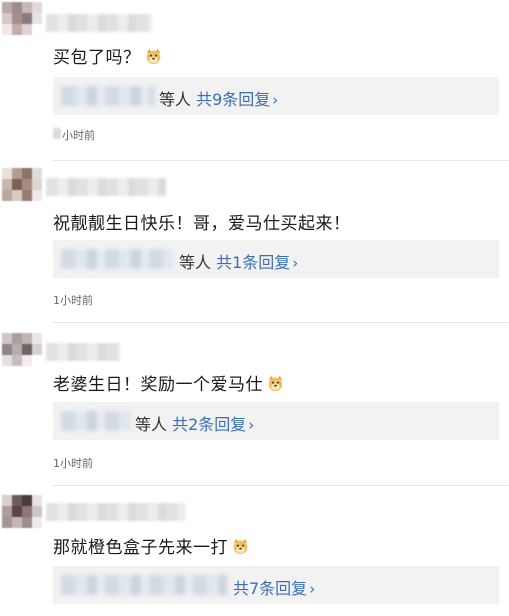 The width and height of the screenshot is (509, 616). I want to click on view-replies-link: 共9条回复 ›, so click(237, 99).